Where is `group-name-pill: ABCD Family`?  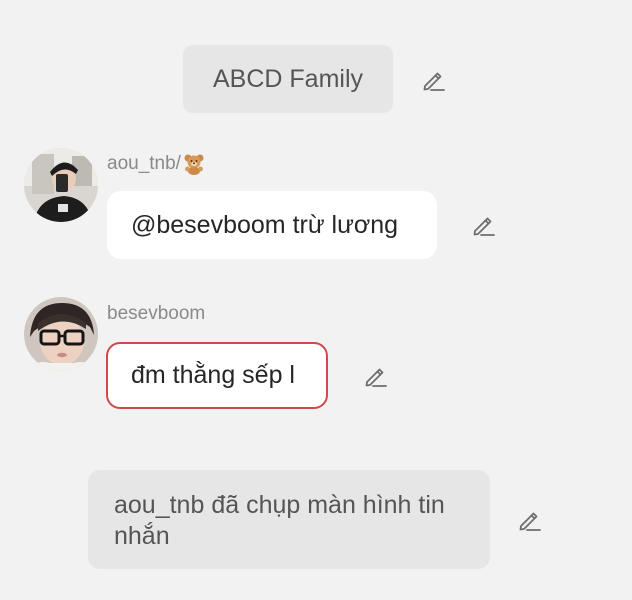 group-name-pill: ABCD Family is located at coordinates (288, 79).